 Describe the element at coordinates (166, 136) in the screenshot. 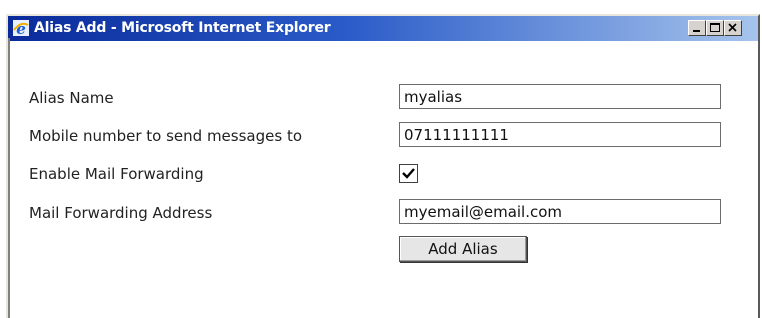

I see `mobile-number-label: Mobile number to send messages to` at that location.